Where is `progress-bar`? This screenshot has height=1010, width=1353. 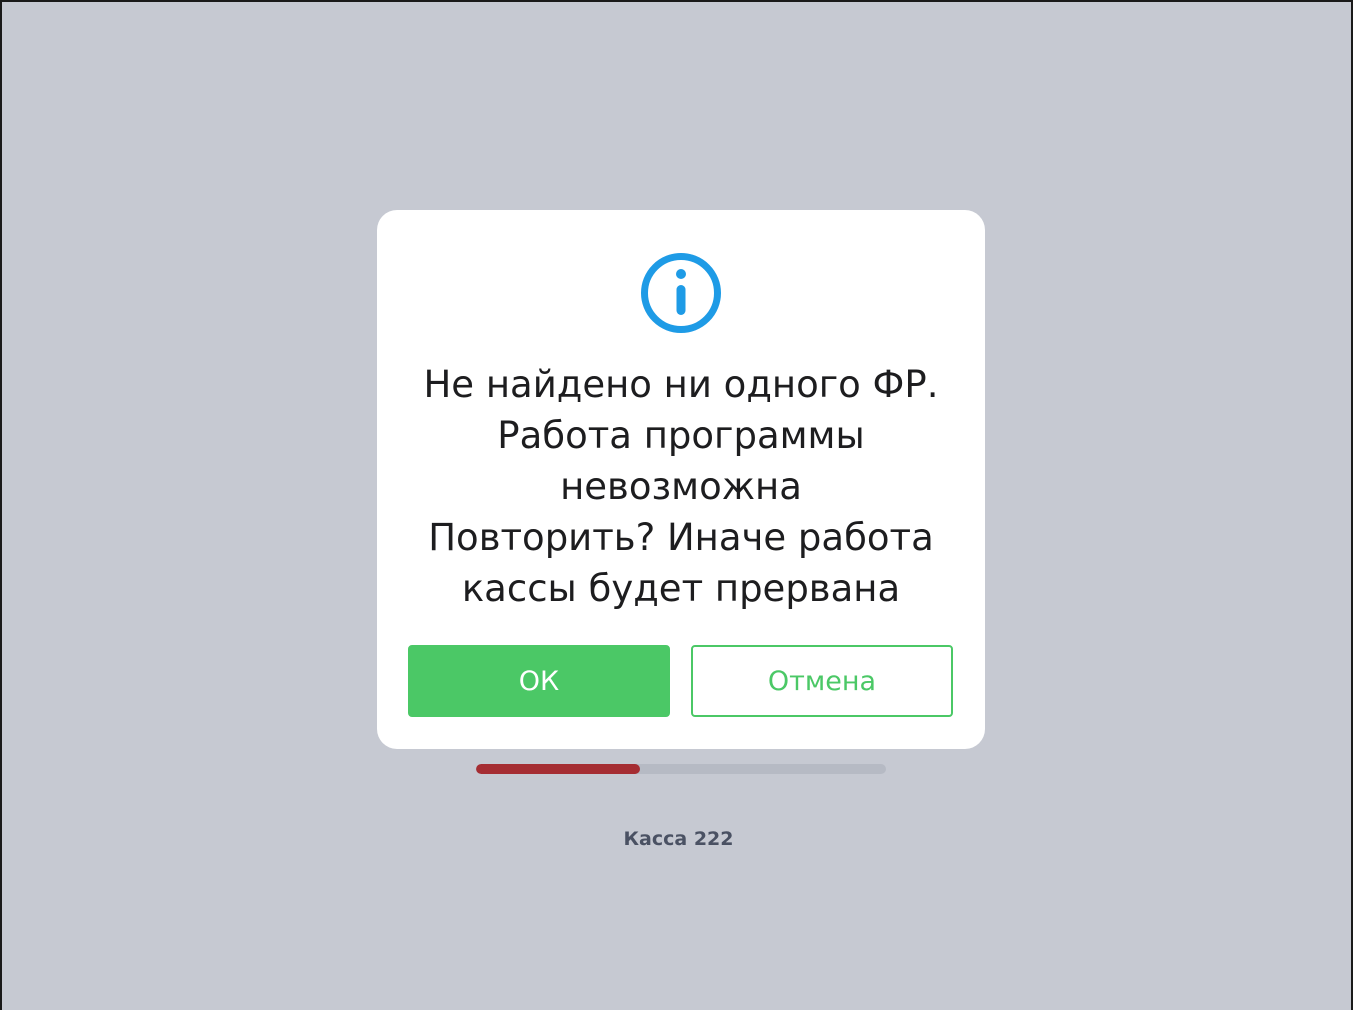
progress-bar is located at coordinates (681, 769).